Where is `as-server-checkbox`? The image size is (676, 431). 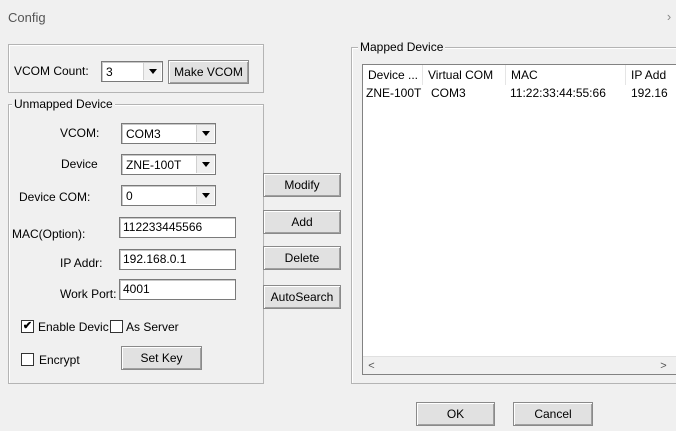
as-server-checkbox is located at coordinates (116, 326).